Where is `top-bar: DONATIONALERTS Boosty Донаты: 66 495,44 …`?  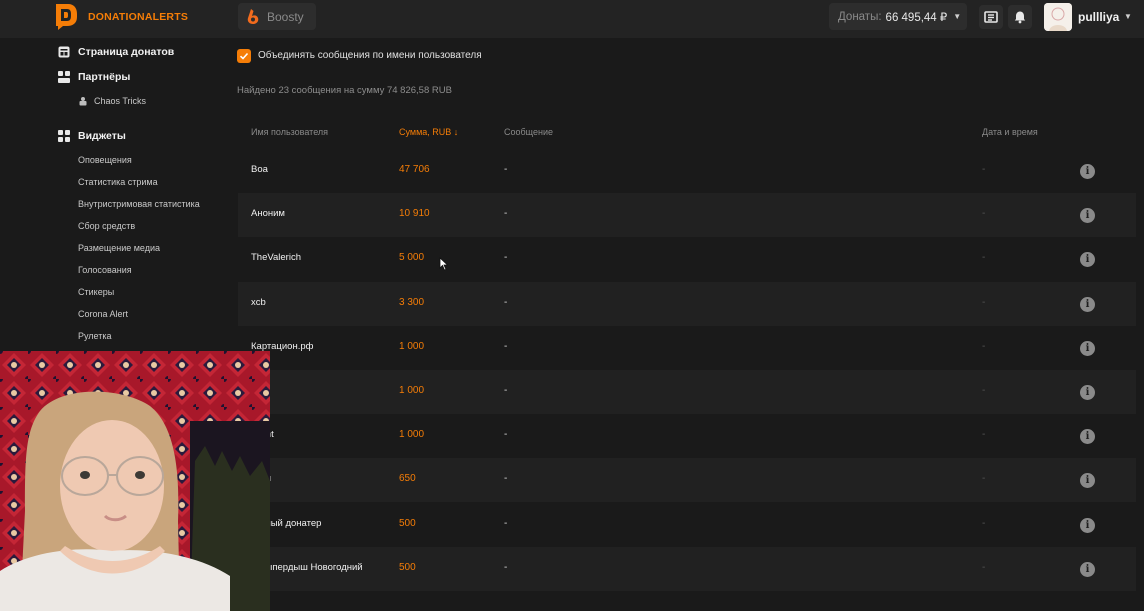
top-bar: DONATIONALERTS Boosty Донаты: 66 495,44 … is located at coordinates (572, 19).